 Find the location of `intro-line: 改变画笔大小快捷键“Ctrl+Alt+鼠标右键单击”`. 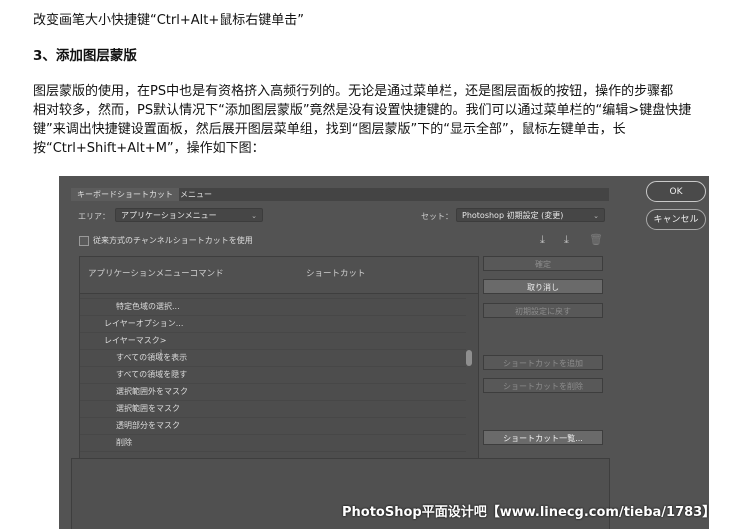

intro-line: 改变画笔大小快捷键“Ctrl+Alt+鼠标右键单击” is located at coordinates (168, 20).